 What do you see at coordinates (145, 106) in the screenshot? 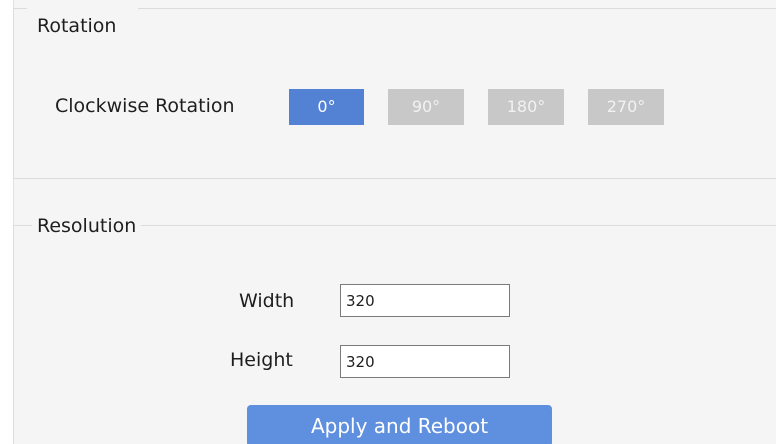
I see `clockwise-rotation-label: Clockwise Rotation` at bounding box center [145, 106].